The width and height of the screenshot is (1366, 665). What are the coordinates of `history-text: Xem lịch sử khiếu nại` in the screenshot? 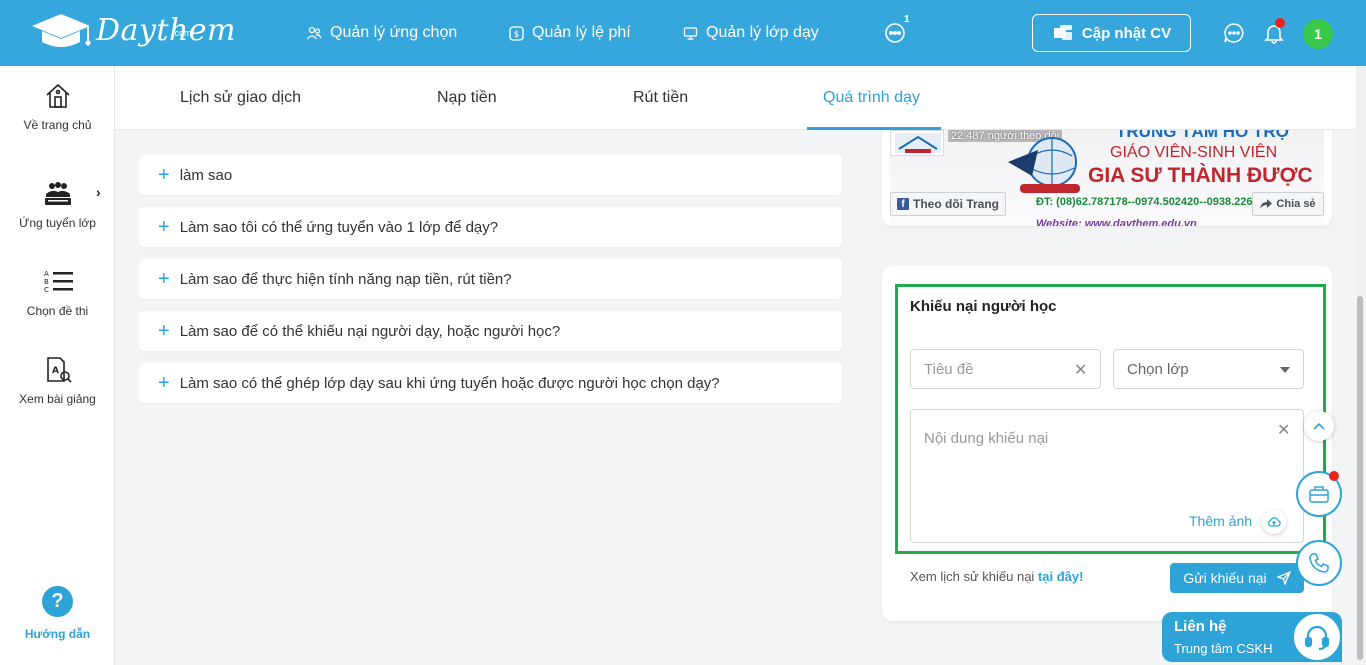 It's located at (972, 576).